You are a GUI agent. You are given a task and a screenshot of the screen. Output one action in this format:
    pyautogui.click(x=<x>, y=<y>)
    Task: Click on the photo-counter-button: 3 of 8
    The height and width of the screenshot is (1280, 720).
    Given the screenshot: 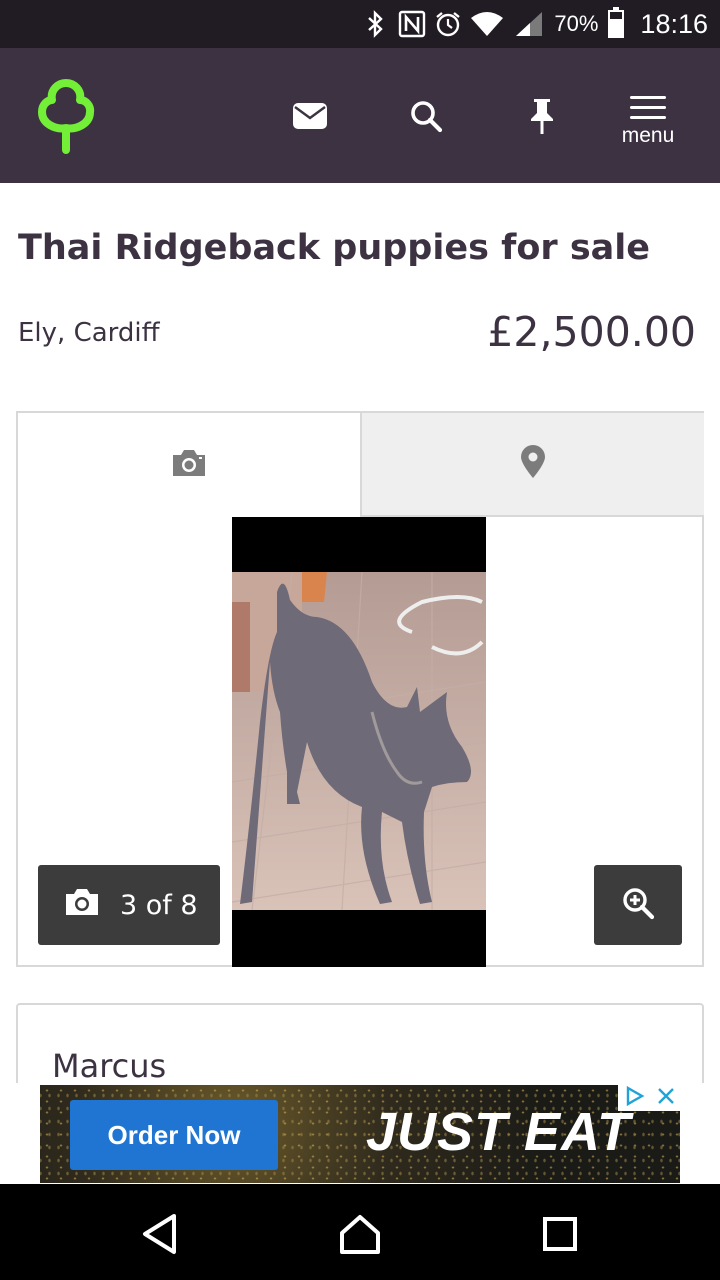 What is the action you would take?
    pyautogui.click(x=129, y=905)
    